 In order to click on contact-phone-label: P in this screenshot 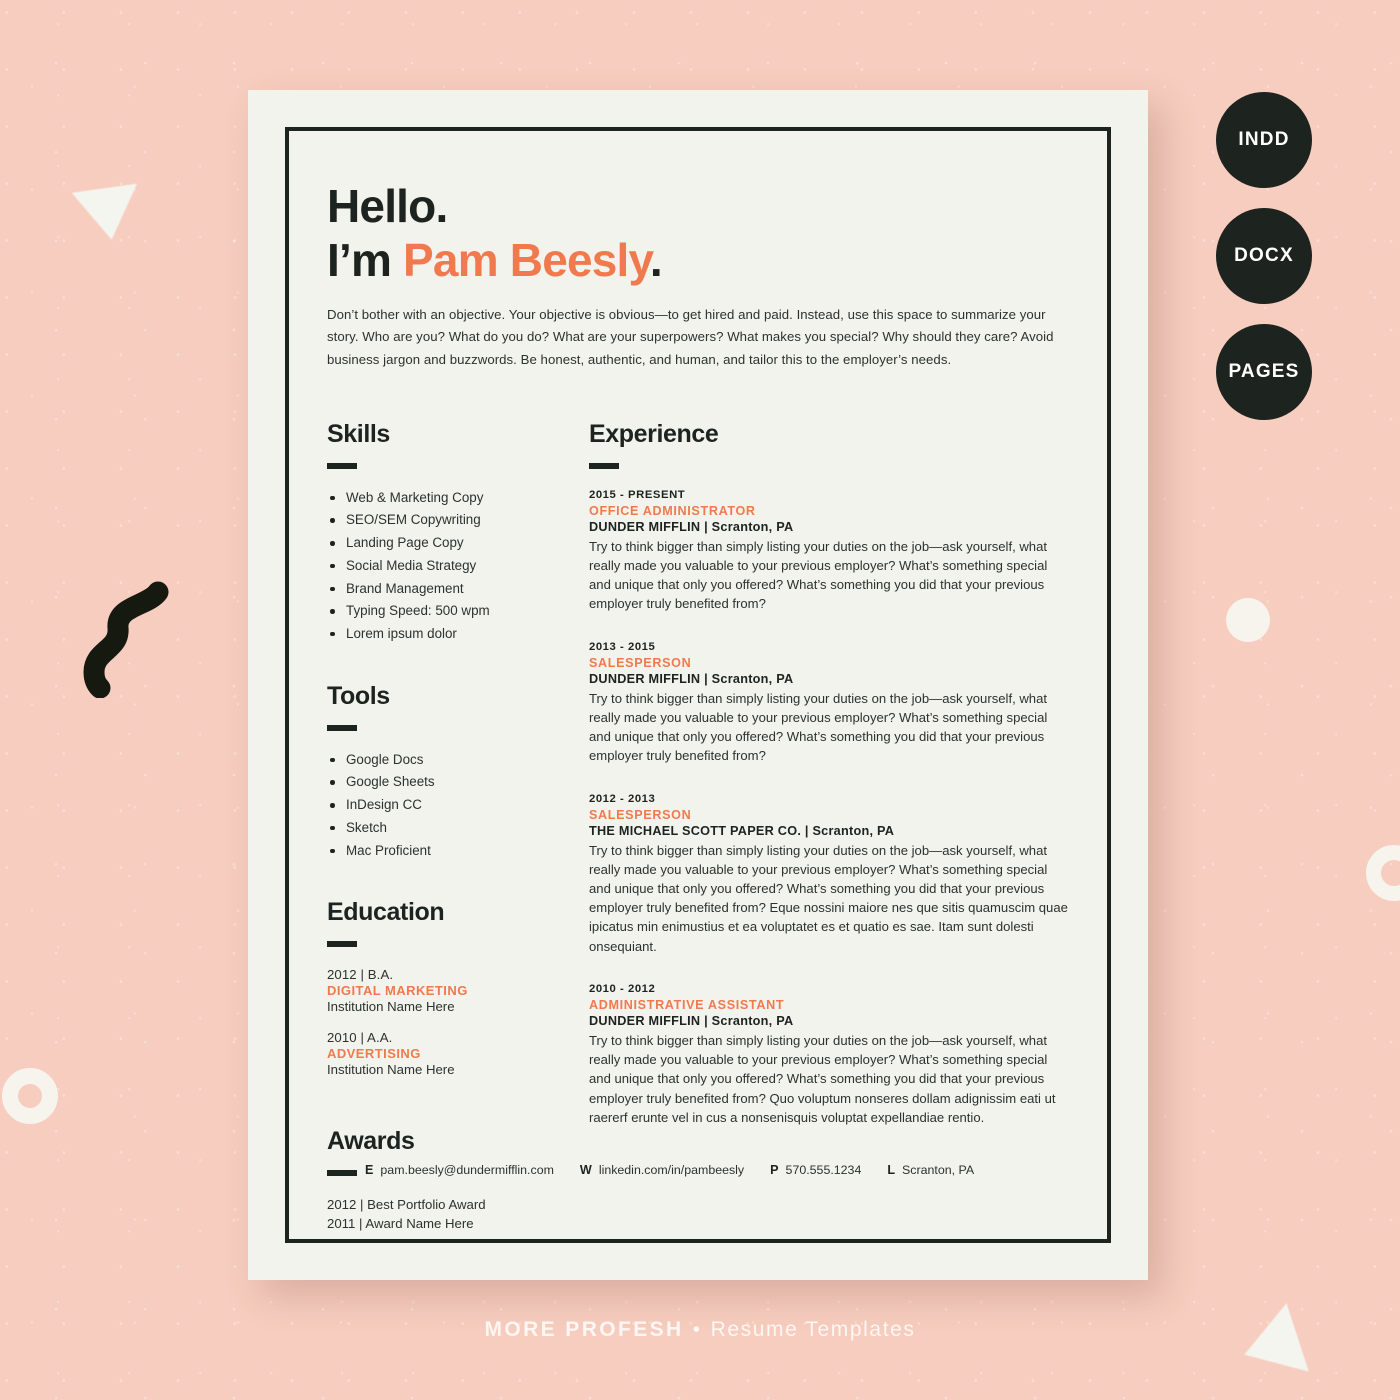, I will do `click(774, 1170)`.